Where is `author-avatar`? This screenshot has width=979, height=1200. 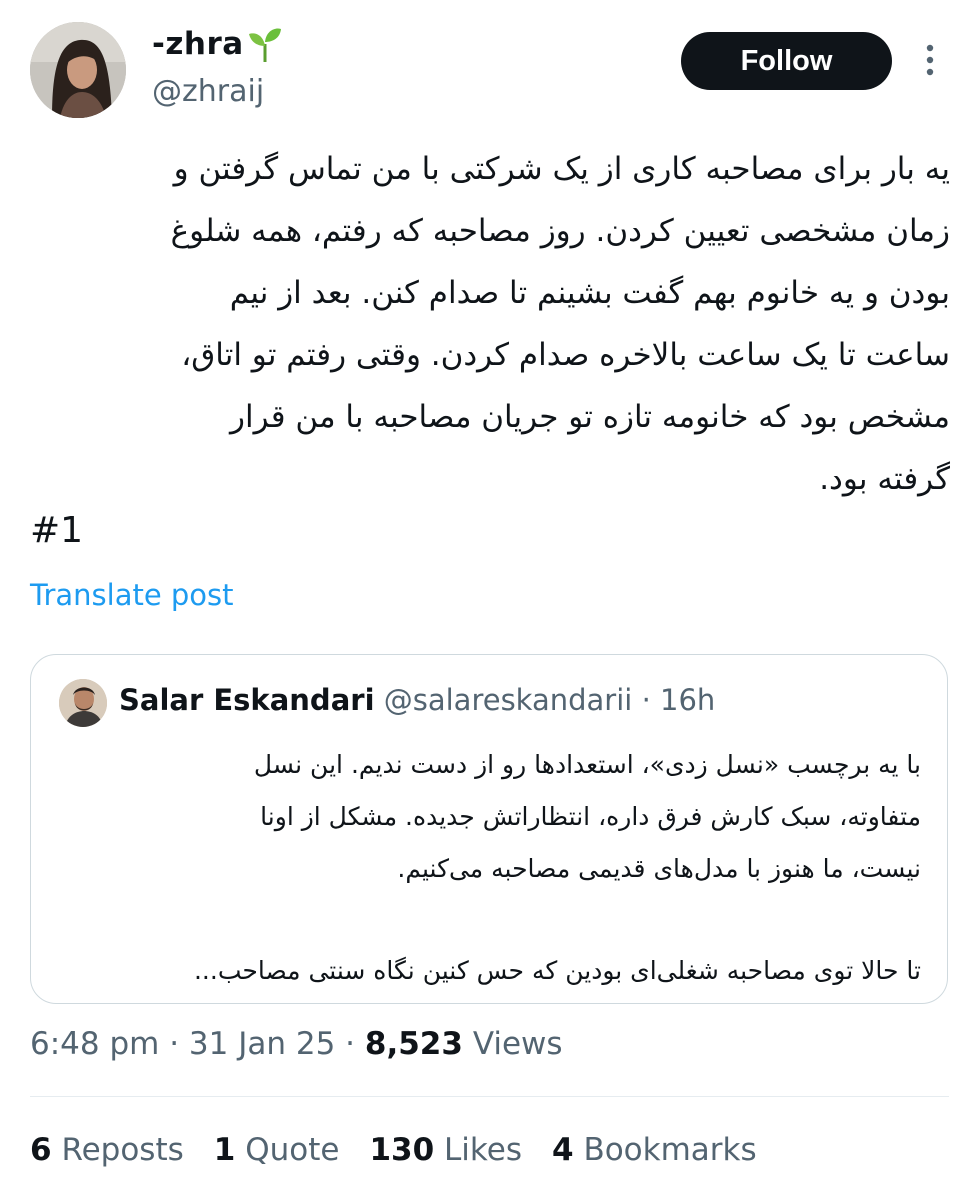
author-avatar is located at coordinates (78, 70).